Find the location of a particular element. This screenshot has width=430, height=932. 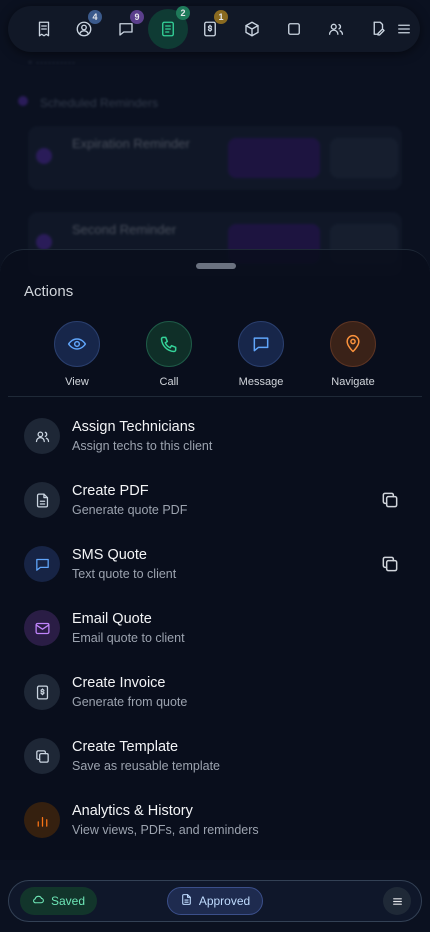

action-subtitle: Assign techs to this client is located at coordinates (142, 446).